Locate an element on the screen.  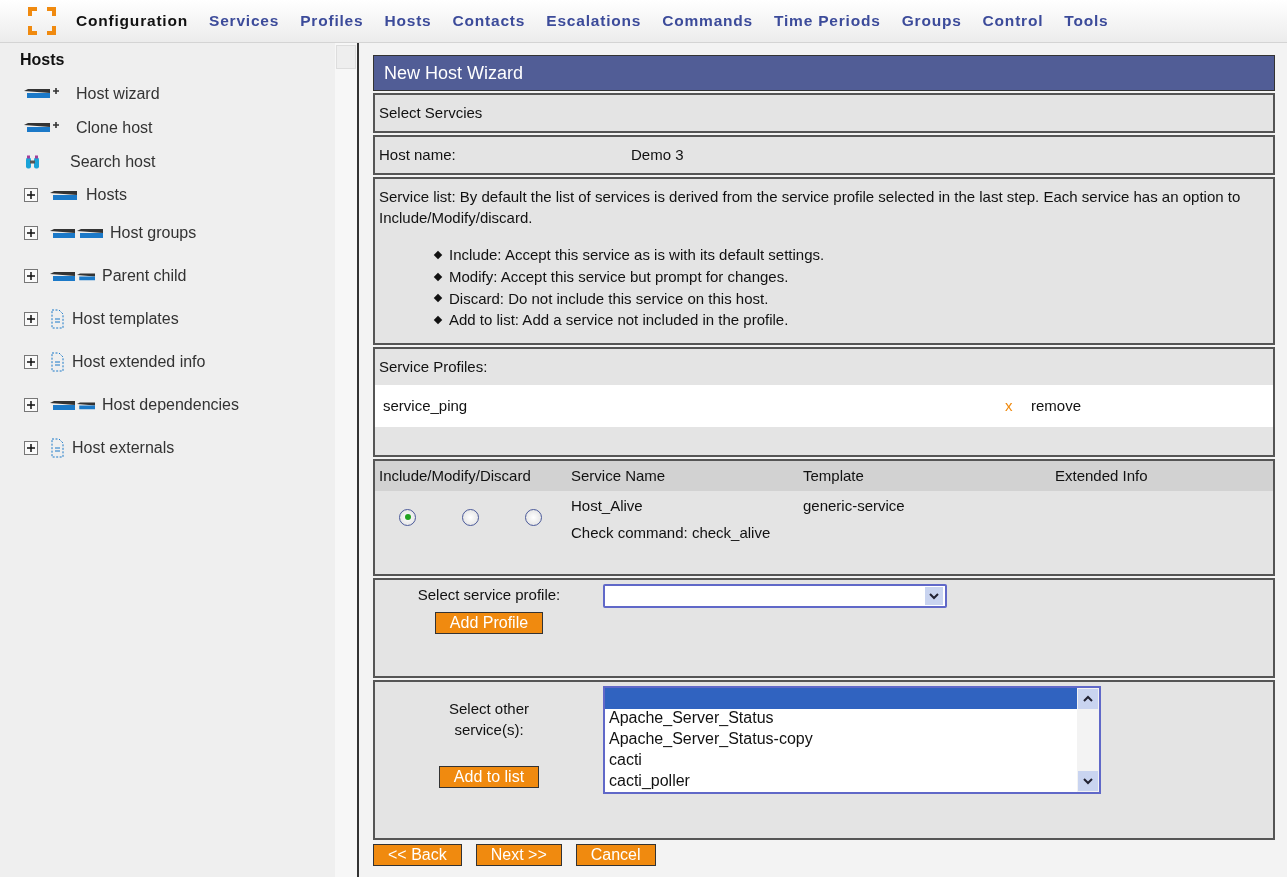
column-header: Service Name is located at coordinates (619, 475).